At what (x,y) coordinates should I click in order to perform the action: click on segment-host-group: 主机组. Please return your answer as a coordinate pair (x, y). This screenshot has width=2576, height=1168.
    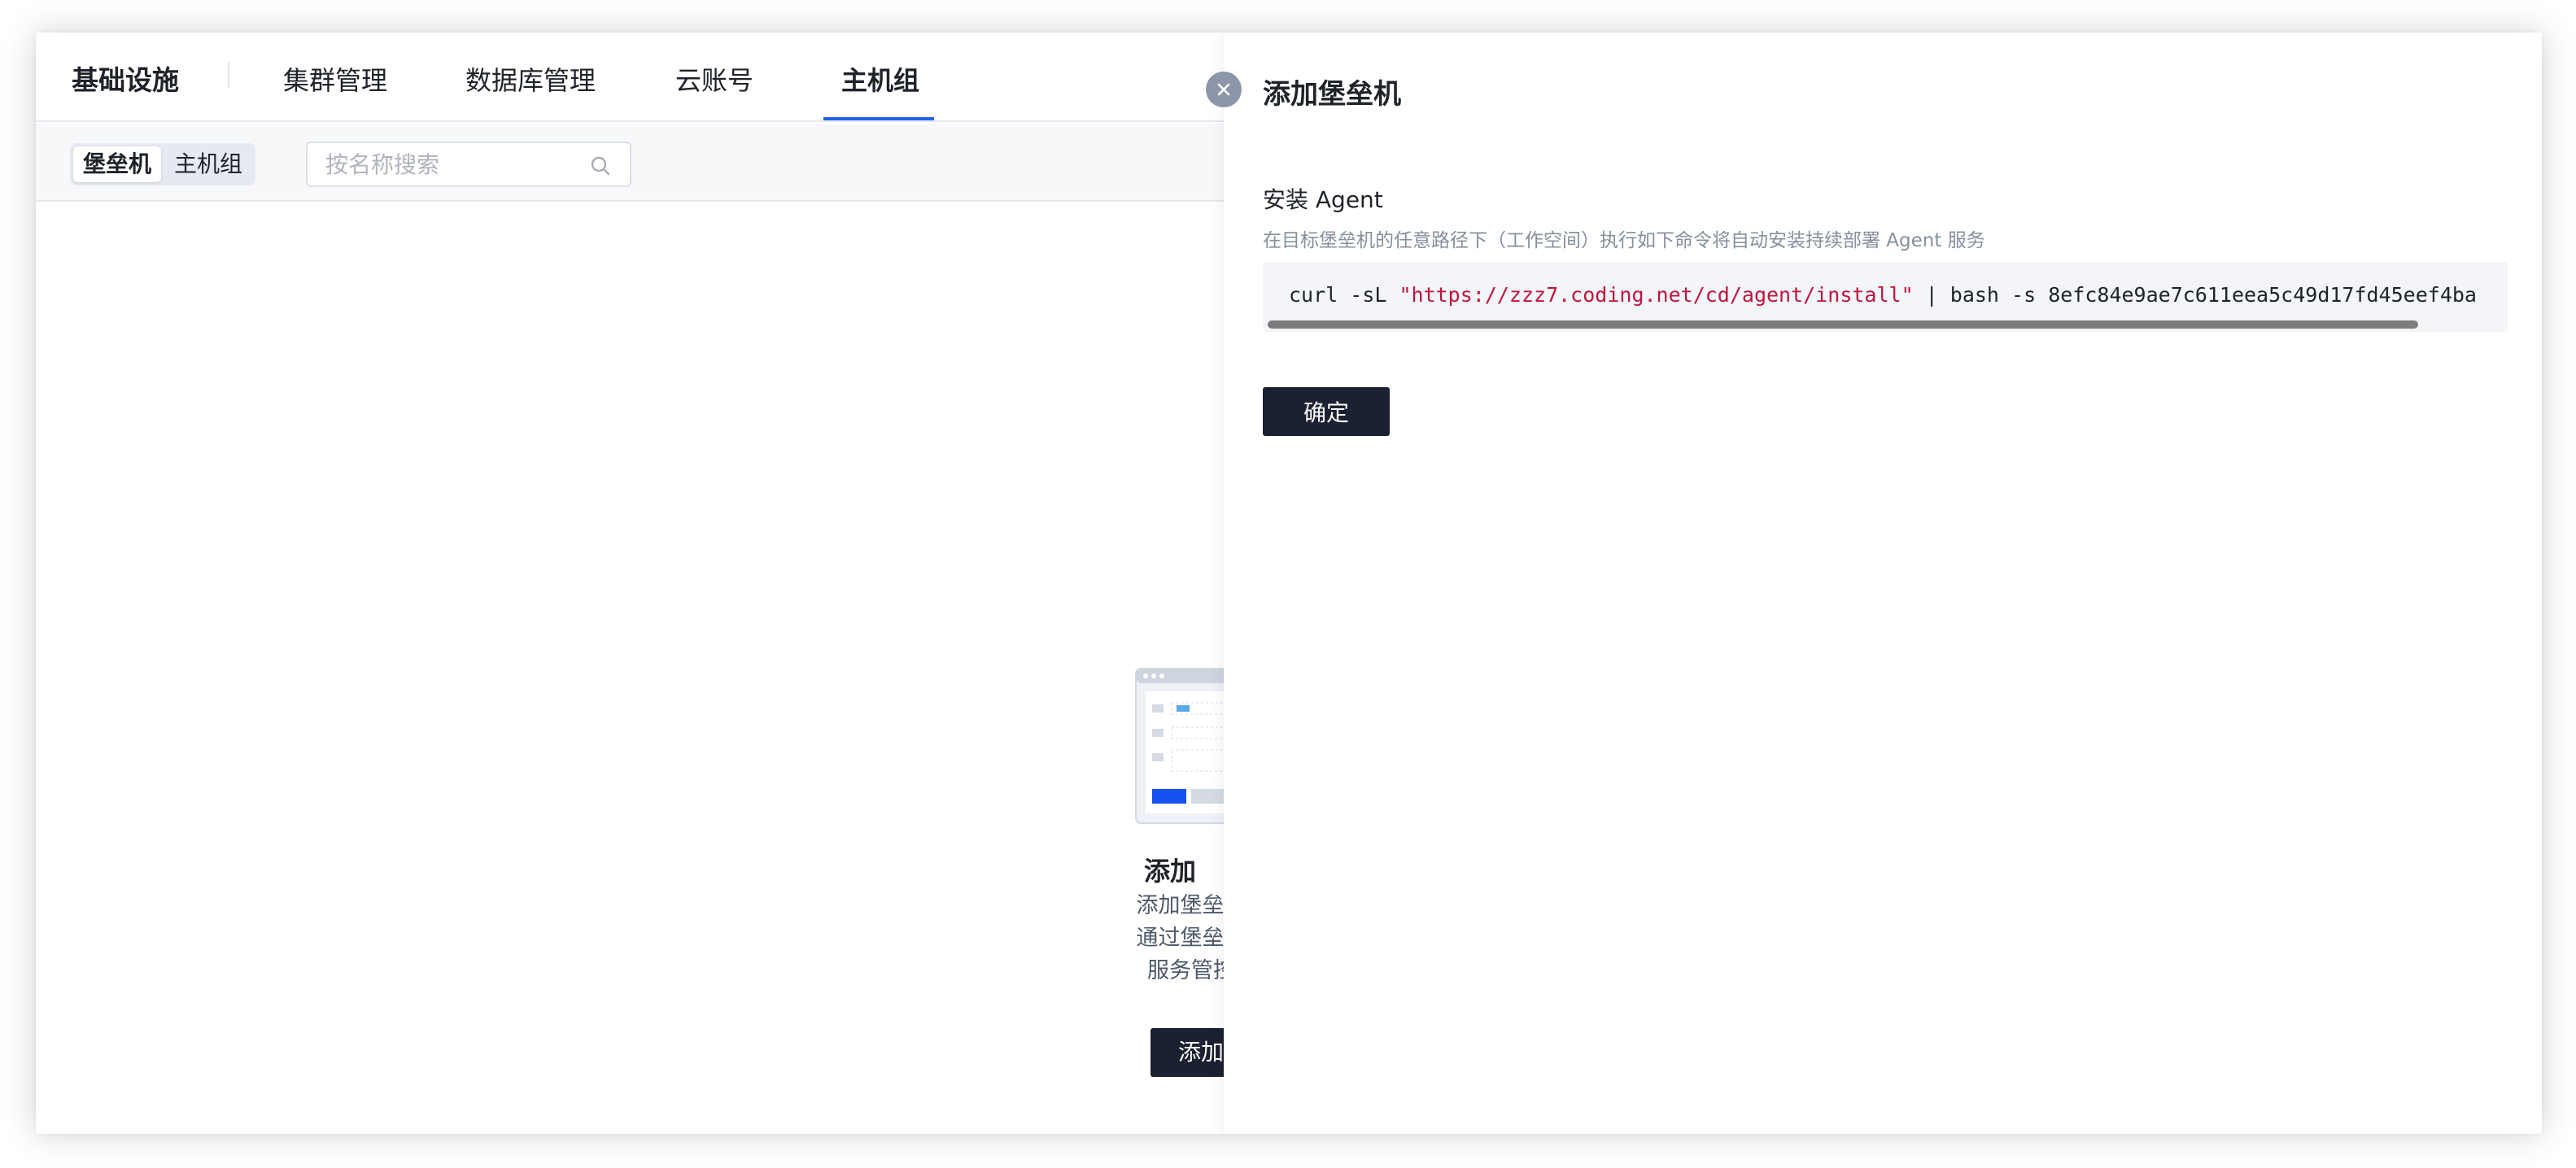
    Looking at the image, I should click on (208, 164).